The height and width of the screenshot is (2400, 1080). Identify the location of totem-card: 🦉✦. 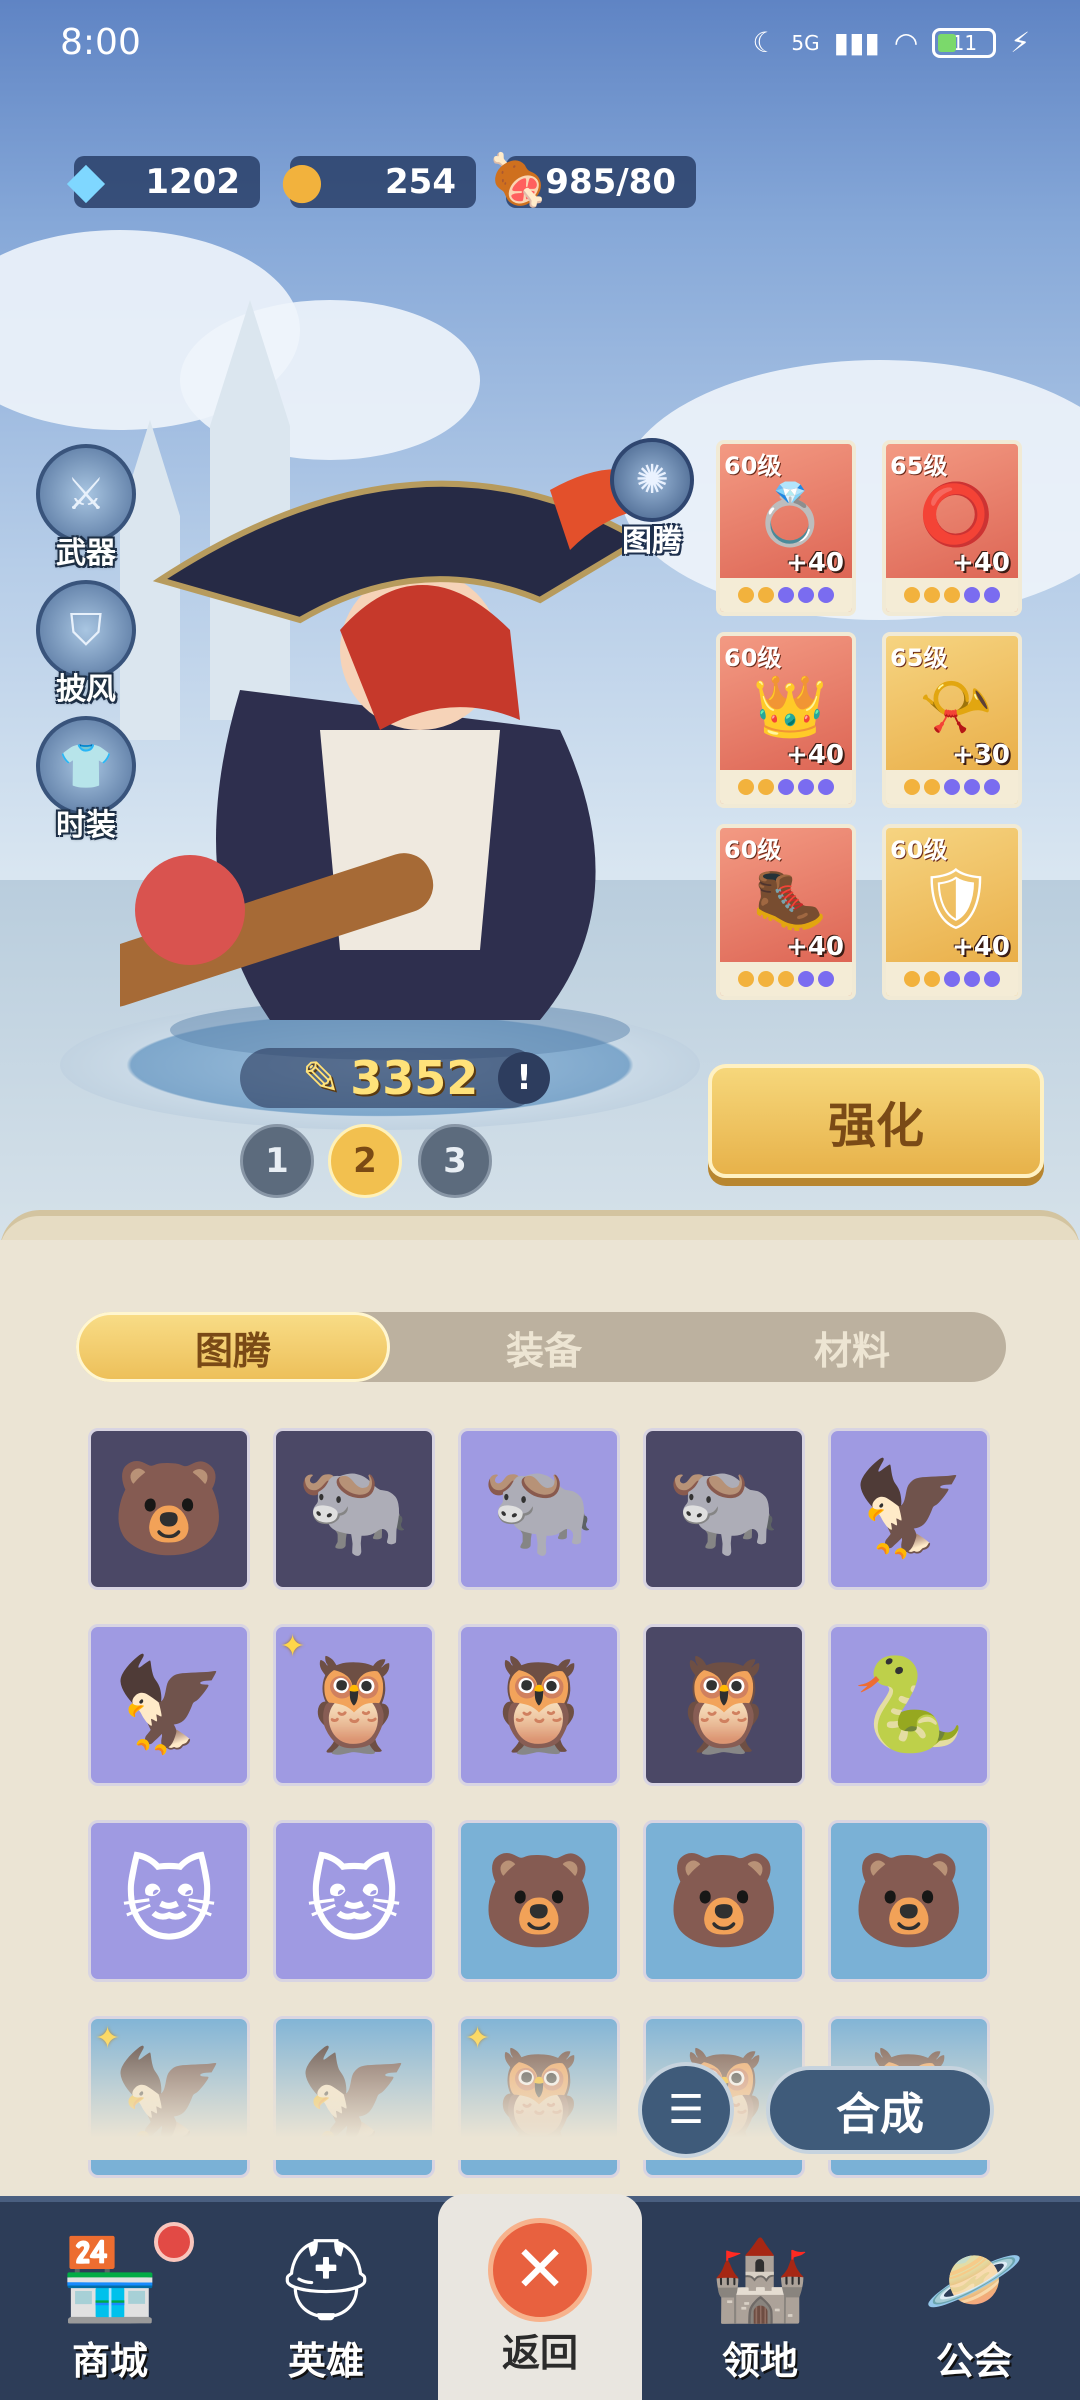
(354, 1705).